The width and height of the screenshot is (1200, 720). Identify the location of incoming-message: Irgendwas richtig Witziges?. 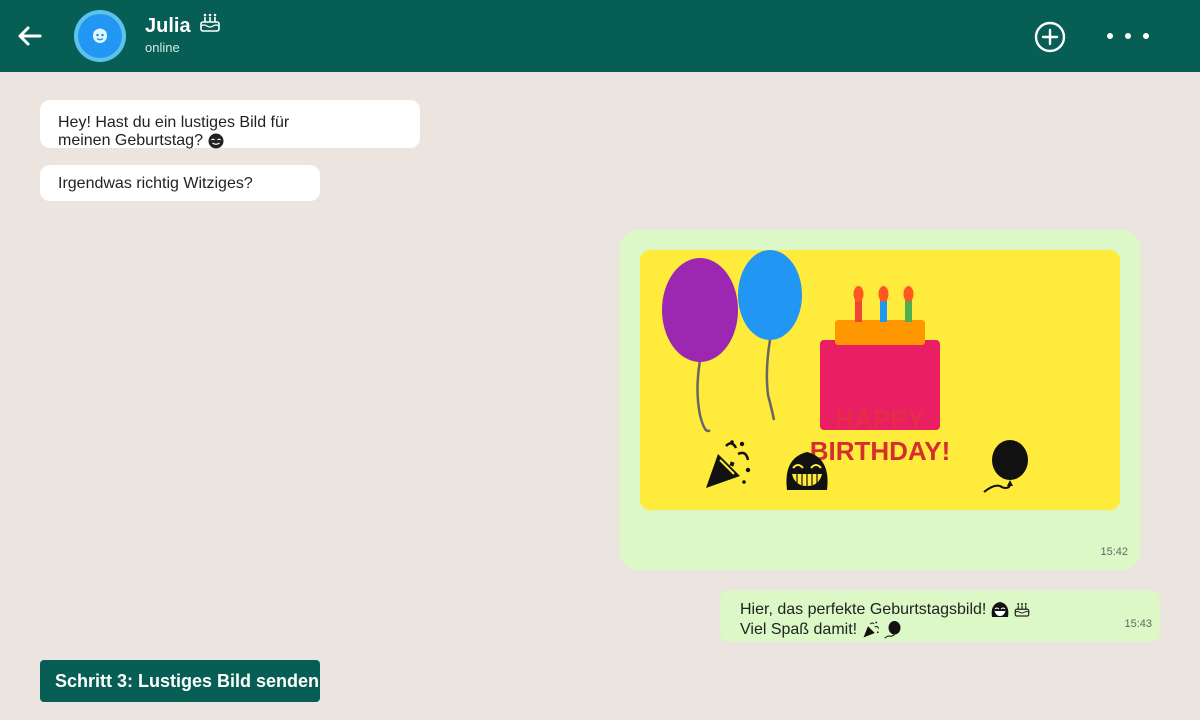
(180, 183).